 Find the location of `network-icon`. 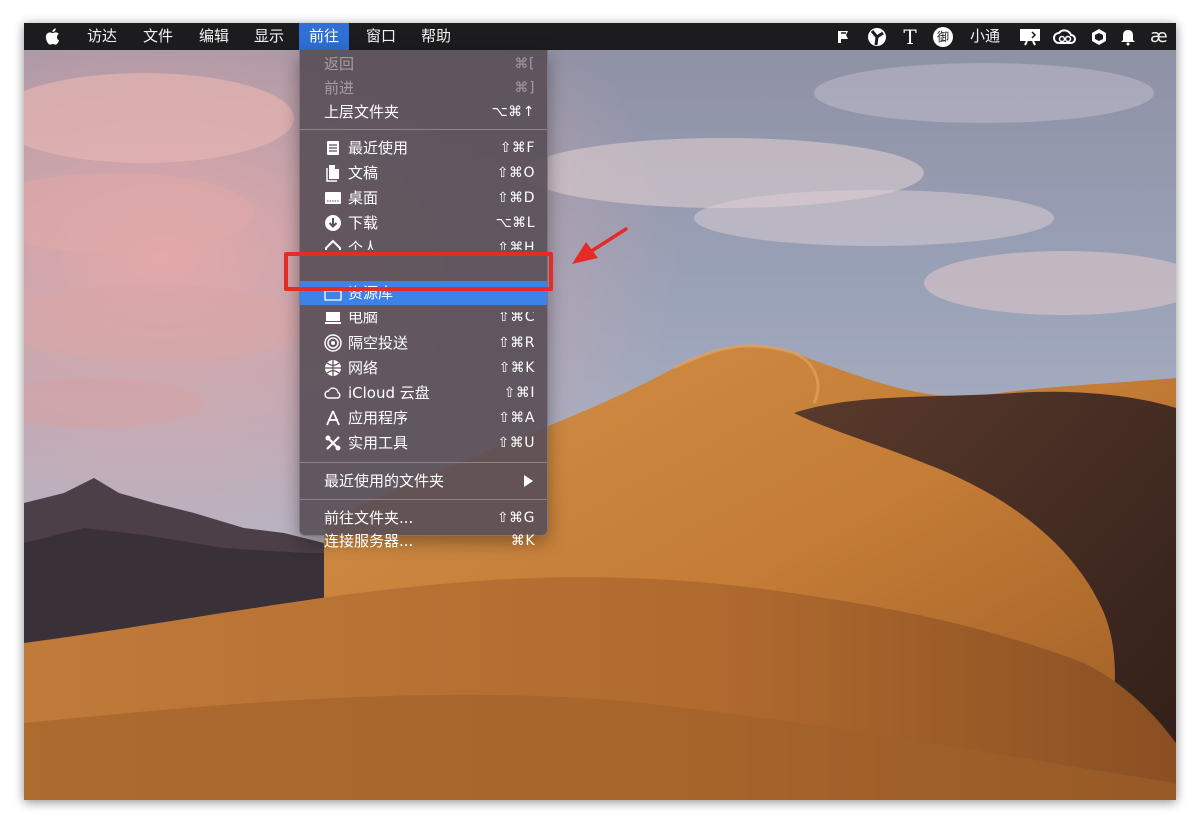

network-icon is located at coordinates (333, 368).